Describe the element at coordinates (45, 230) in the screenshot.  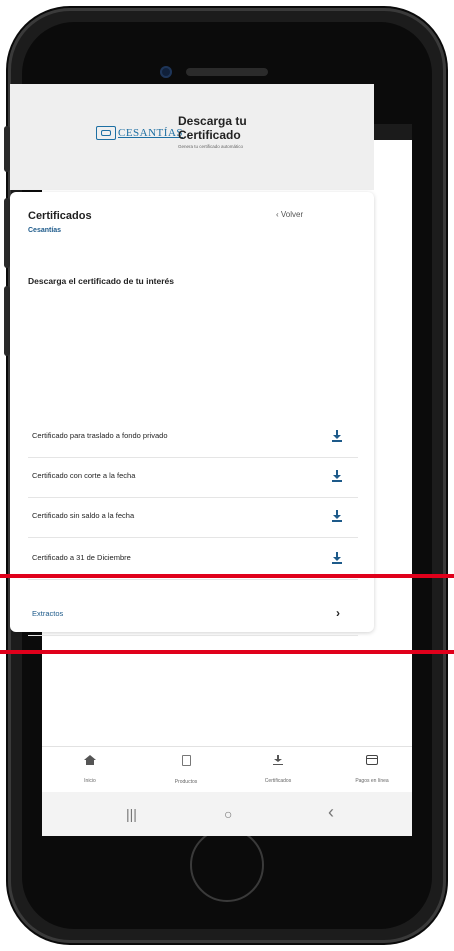
I see `card-subtitle: Cesantías` at that location.